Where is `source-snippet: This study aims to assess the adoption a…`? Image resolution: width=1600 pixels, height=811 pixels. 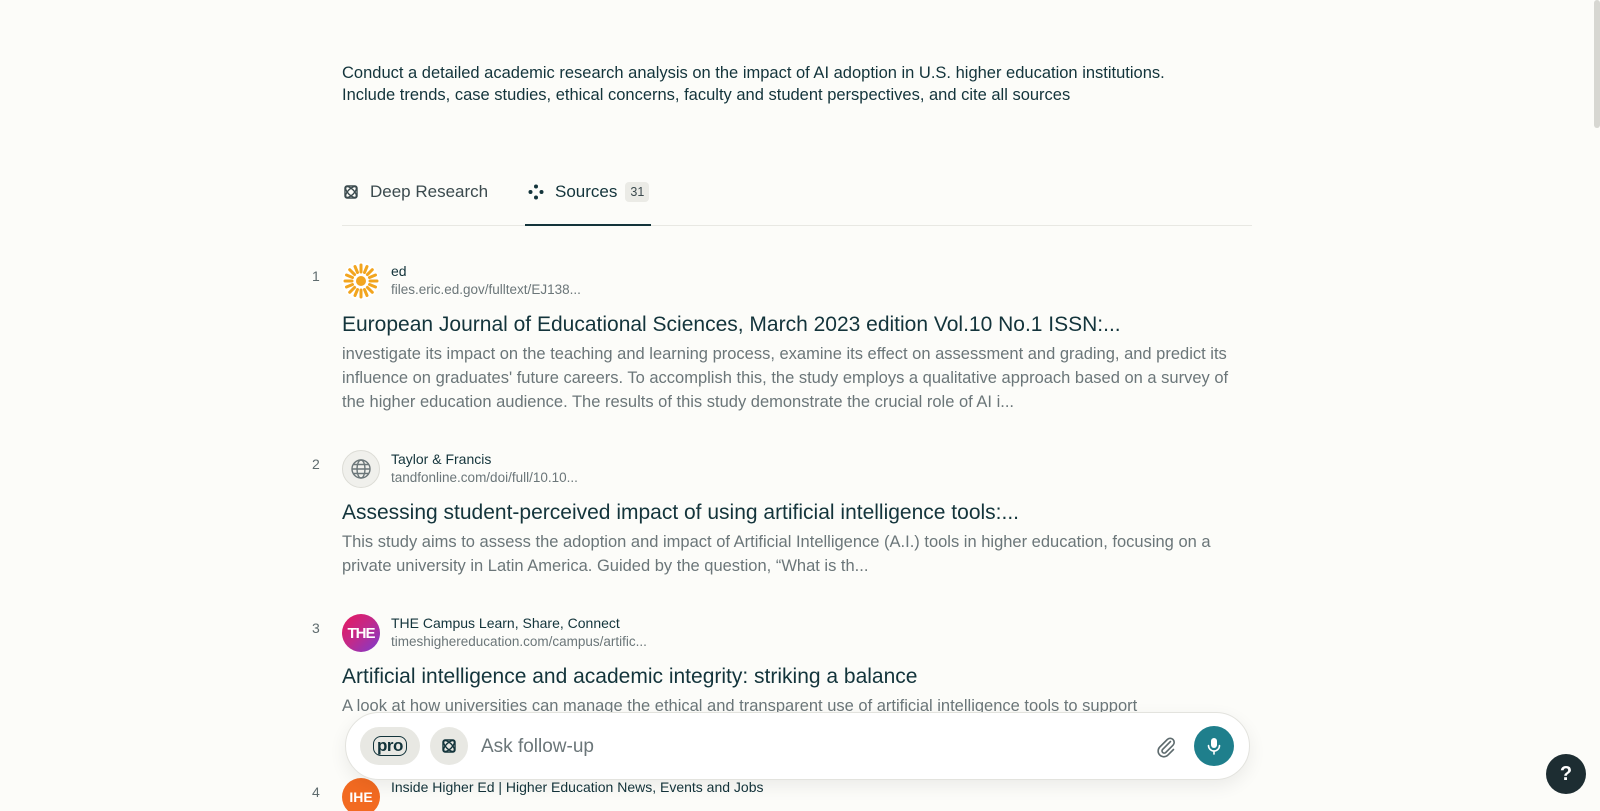
source-snippet: This study aims to assess the adoption a… is located at coordinates (776, 554).